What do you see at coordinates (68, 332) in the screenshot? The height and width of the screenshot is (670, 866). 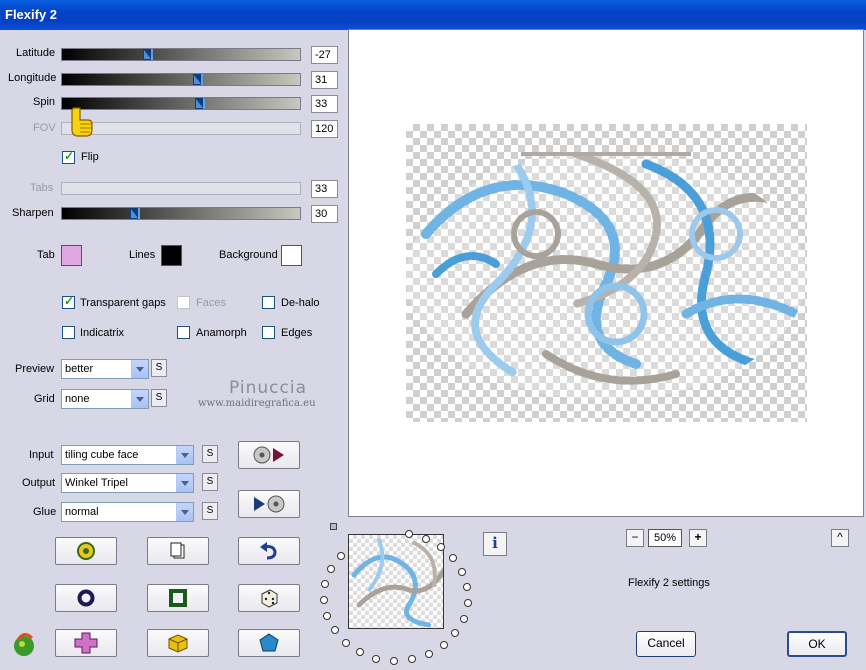 I see `indicatrix-checkbox` at bounding box center [68, 332].